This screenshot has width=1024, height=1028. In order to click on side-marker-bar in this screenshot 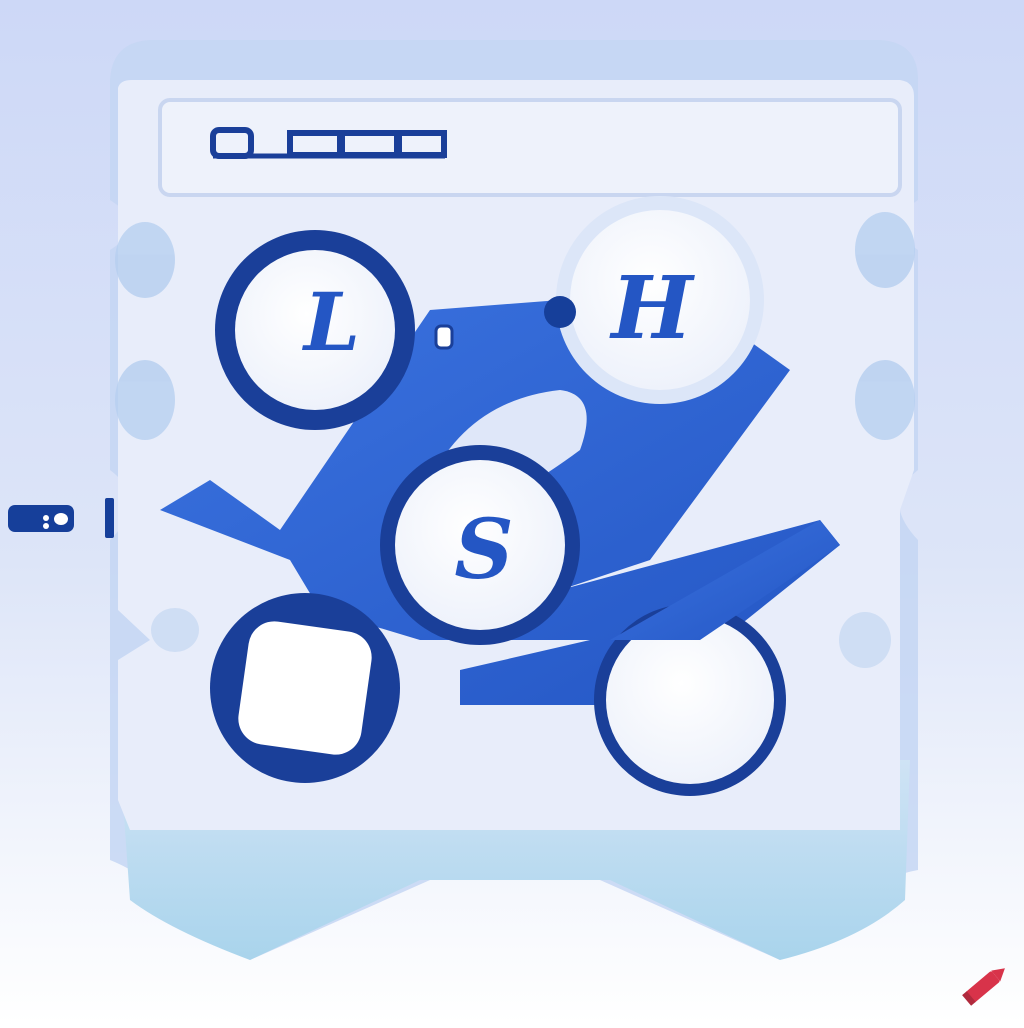, I will do `click(109, 518)`.